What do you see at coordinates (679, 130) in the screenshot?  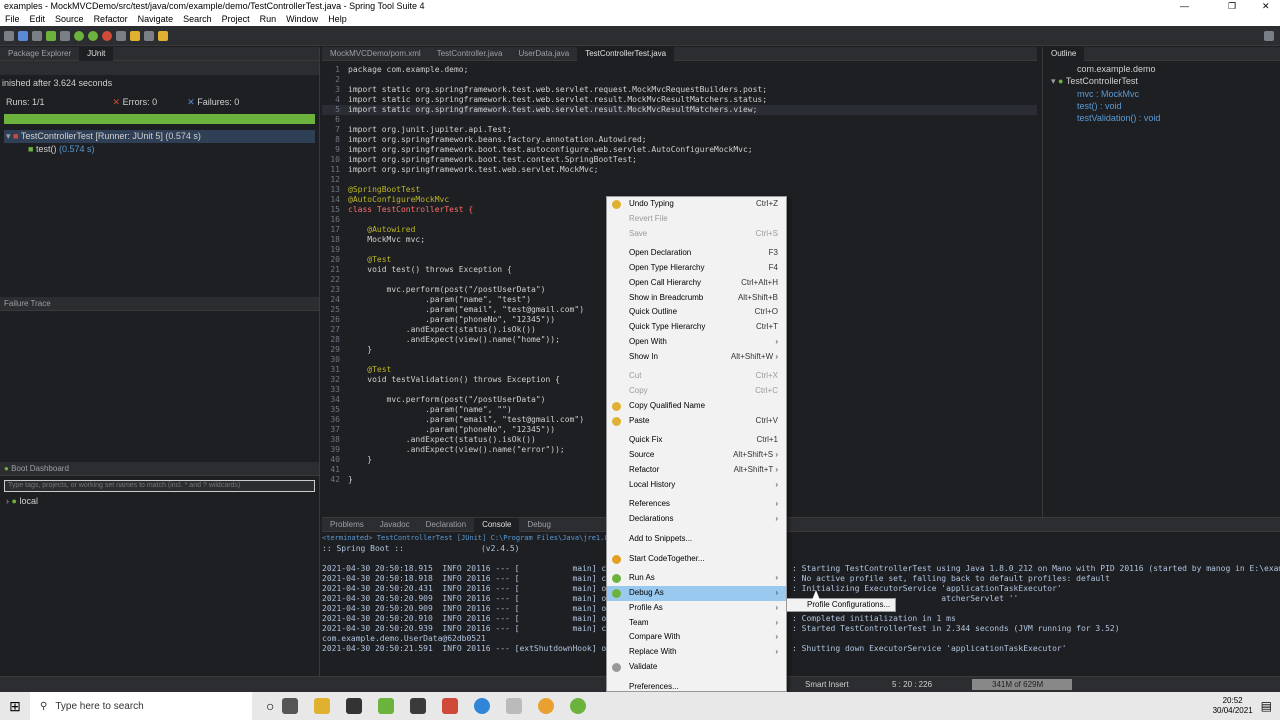 I see `code-line: 7 import org.junit.jupiter.api.Test;` at bounding box center [679, 130].